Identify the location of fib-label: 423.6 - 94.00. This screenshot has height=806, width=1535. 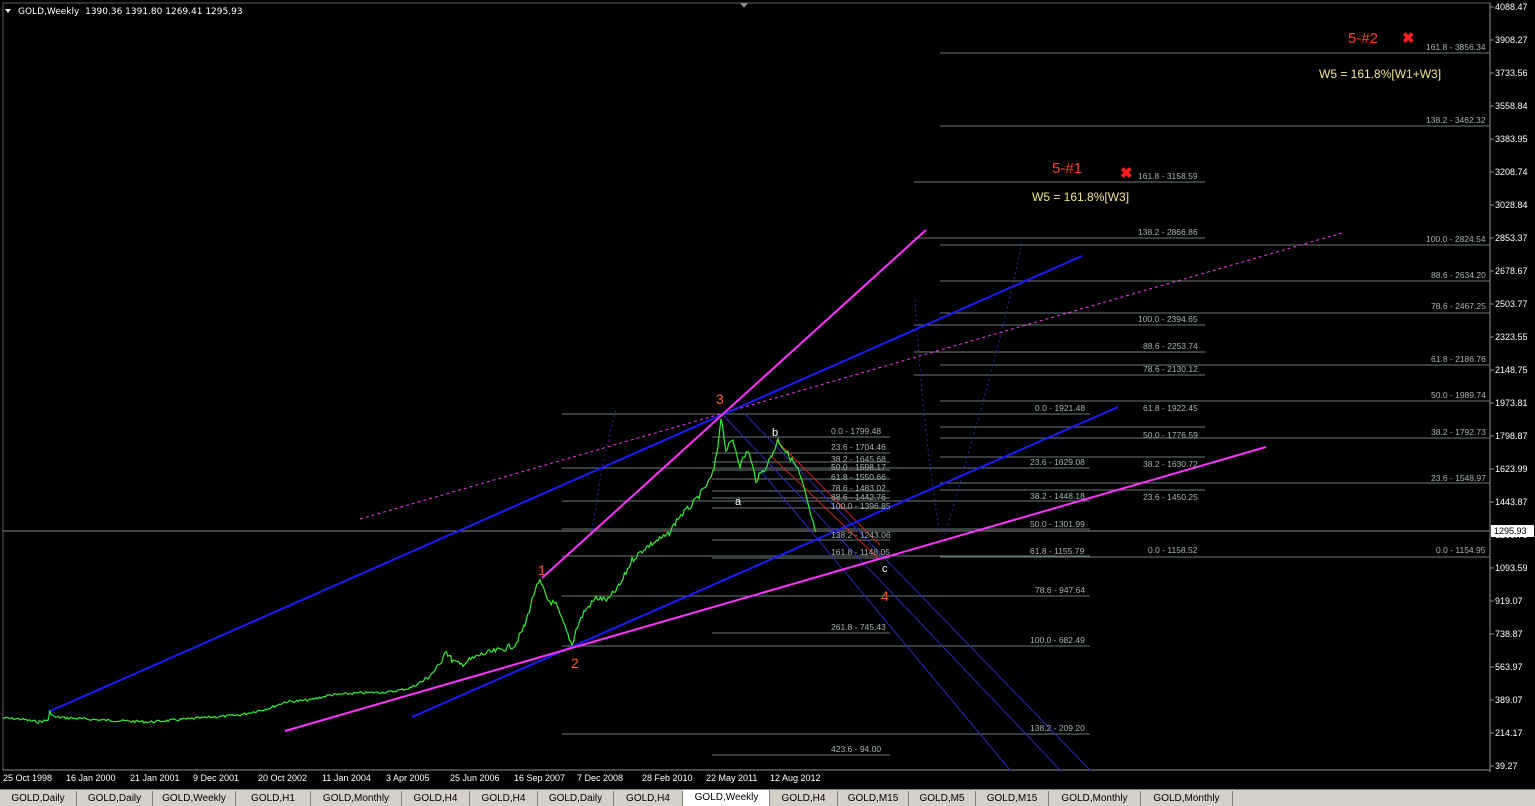
(856, 749).